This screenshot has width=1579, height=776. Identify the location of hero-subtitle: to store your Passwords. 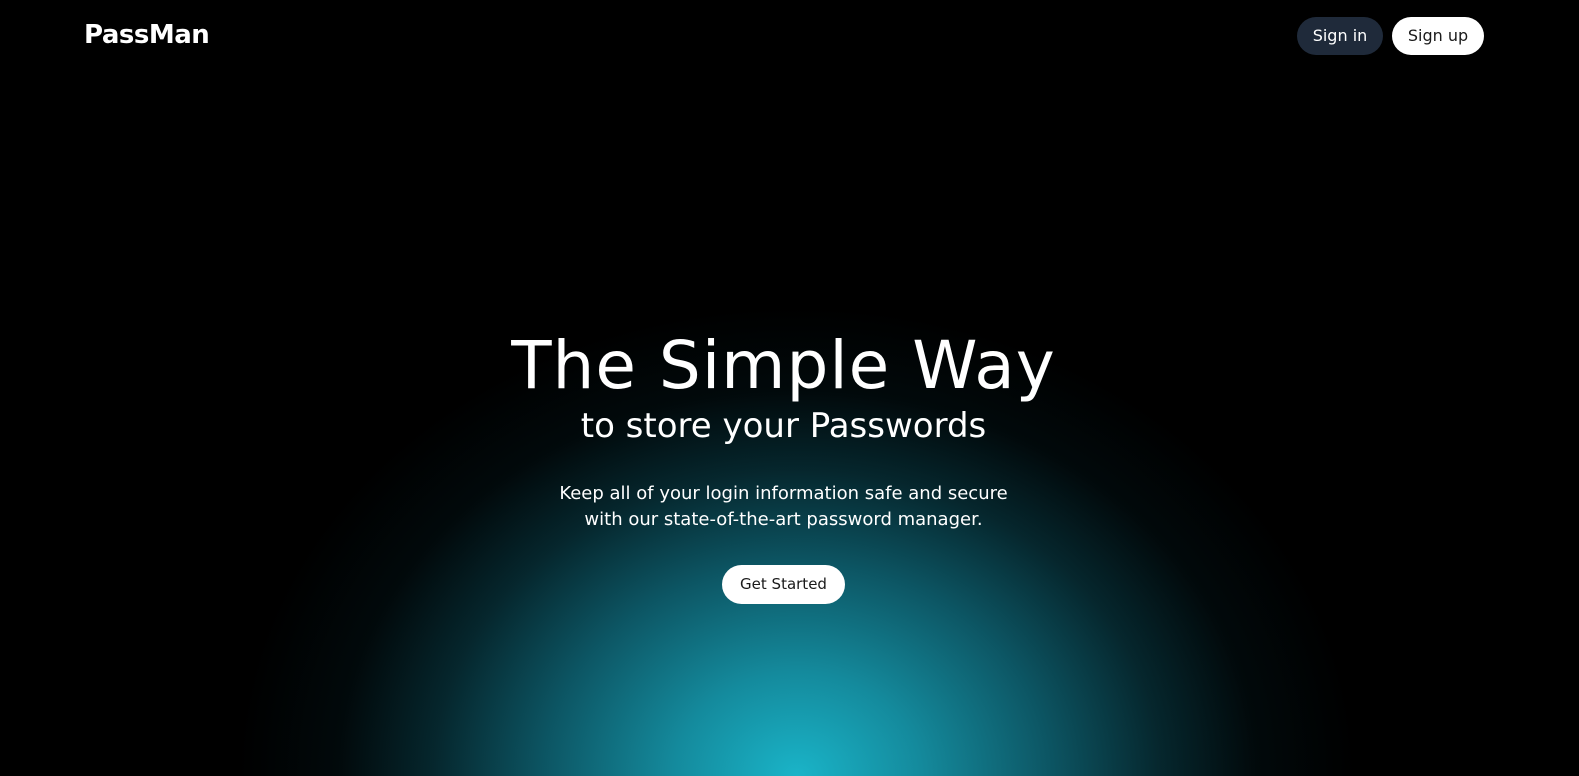
(783, 426).